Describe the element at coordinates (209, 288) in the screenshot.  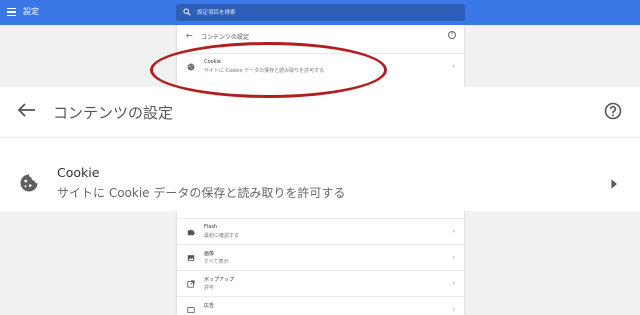
I see `row-subtitle: 許可` at that location.